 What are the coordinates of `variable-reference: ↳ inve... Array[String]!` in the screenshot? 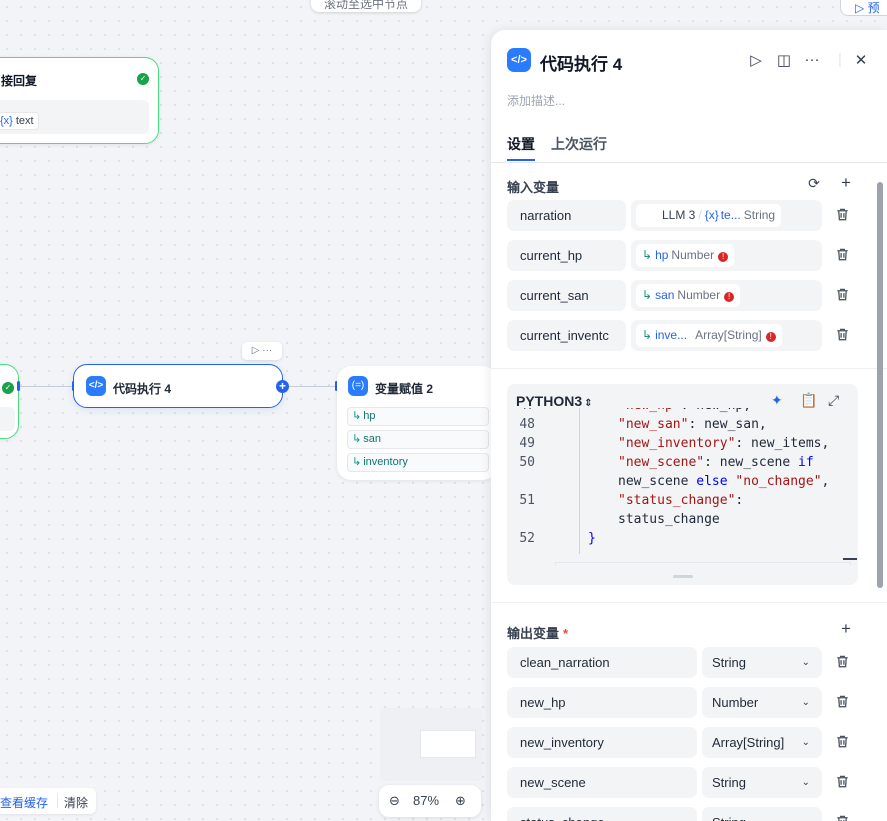 It's located at (709, 335).